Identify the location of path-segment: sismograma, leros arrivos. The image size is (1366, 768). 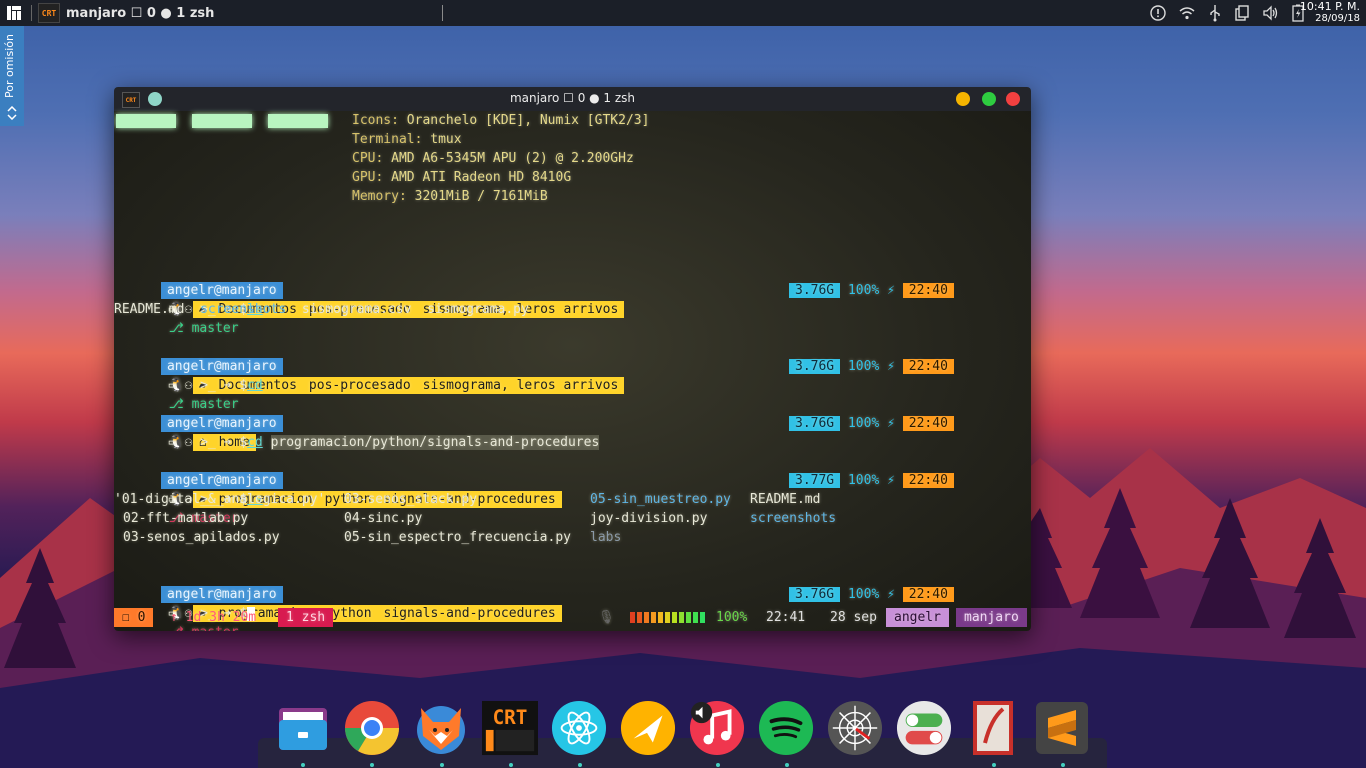
(520, 385).